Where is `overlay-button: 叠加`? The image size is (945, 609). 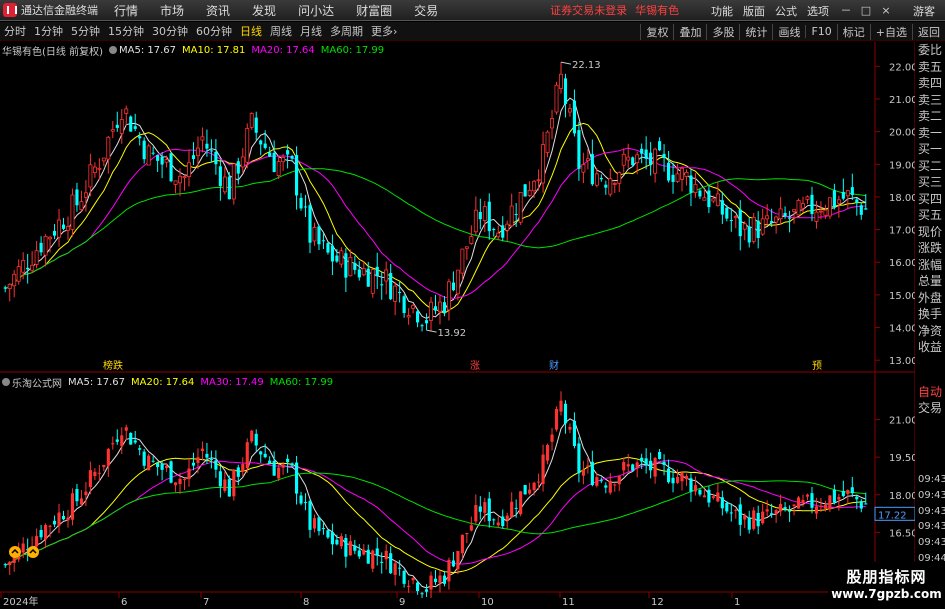
overlay-button: 叠加 is located at coordinates (689, 31).